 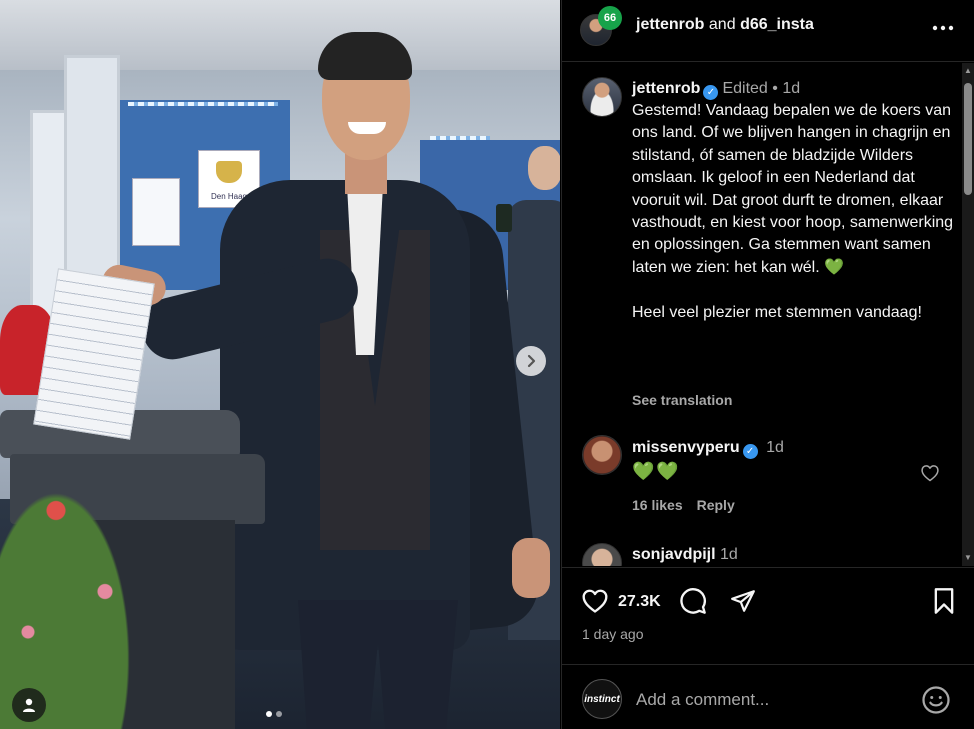 I want to click on comment-like-button, so click(x=931, y=474).